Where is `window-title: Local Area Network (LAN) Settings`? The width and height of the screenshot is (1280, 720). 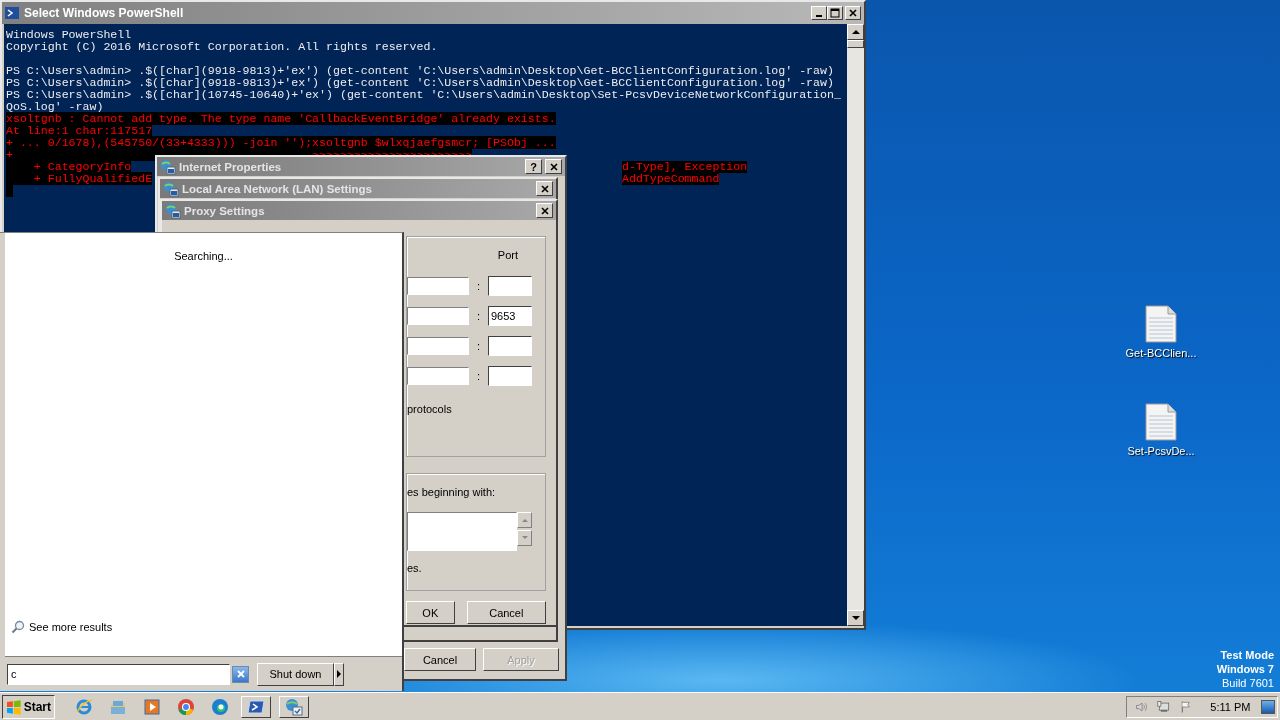 window-title: Local Area Network (LAN) Settings is located at coordinates (277, 188).